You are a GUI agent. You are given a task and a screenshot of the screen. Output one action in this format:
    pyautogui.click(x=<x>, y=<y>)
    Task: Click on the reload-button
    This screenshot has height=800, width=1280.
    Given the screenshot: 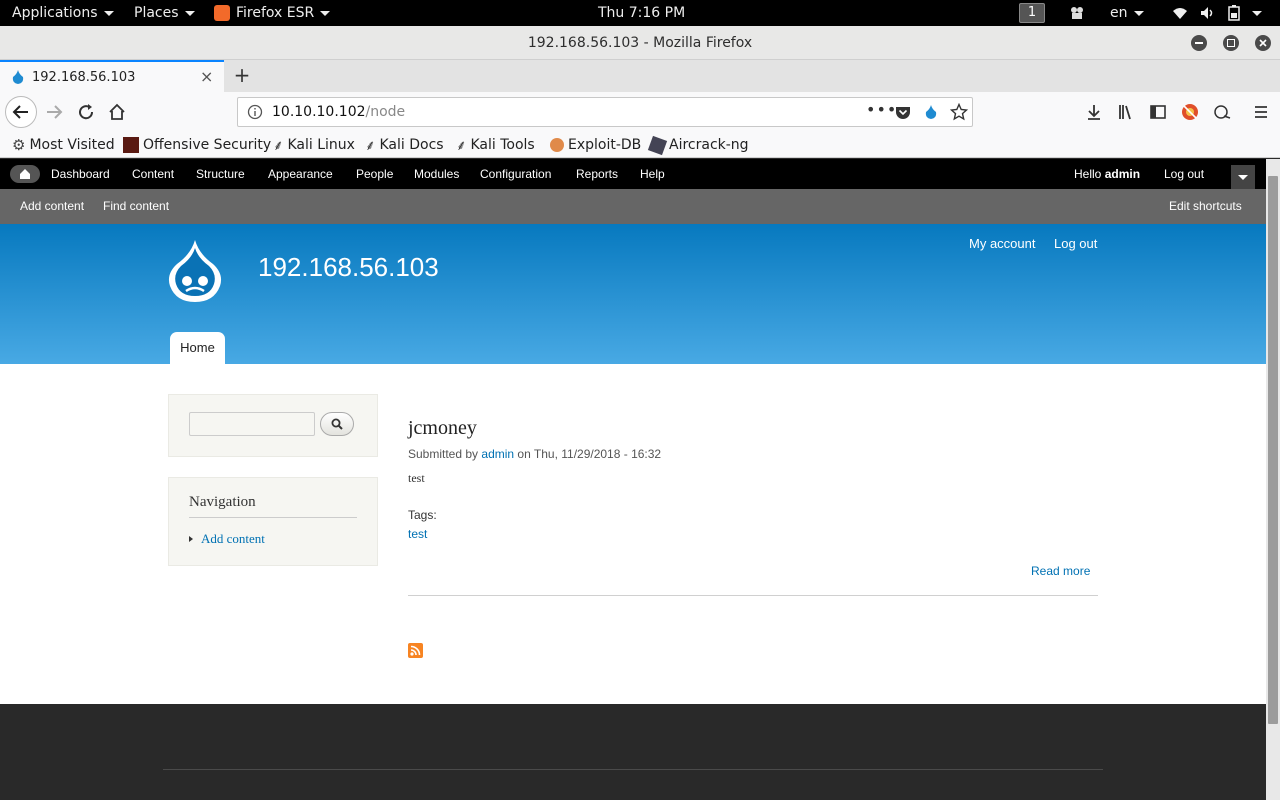 What is the action you would take?
    pyautogui.click(x=86, y=112)
    